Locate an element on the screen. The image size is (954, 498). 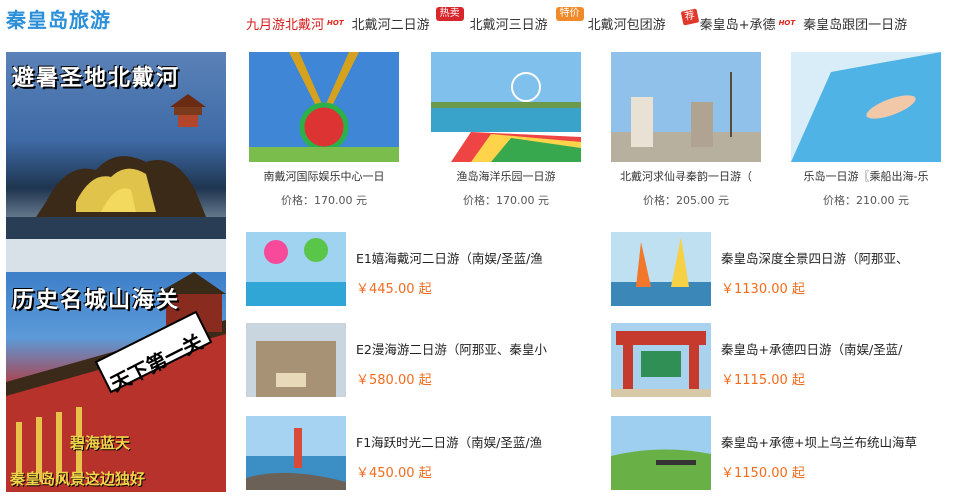
nav-item-qhd-chengde: 秦皇岛+承德 is located at coordinates (738, 23).